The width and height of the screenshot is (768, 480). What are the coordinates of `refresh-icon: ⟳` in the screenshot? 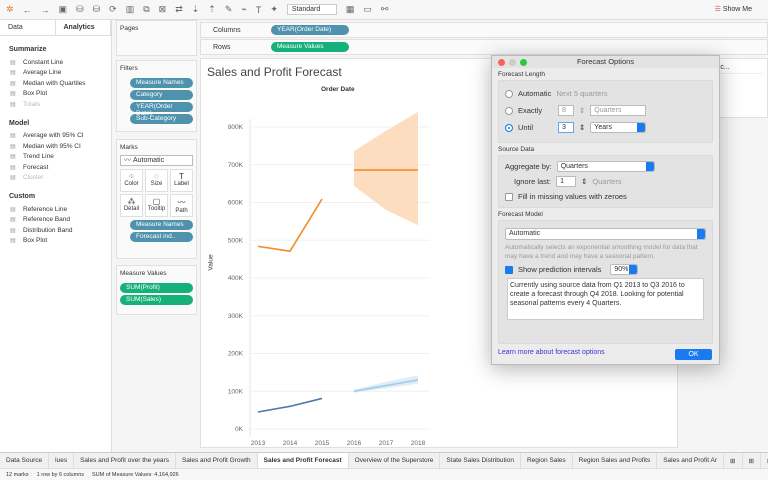 It's located at (113, 9).